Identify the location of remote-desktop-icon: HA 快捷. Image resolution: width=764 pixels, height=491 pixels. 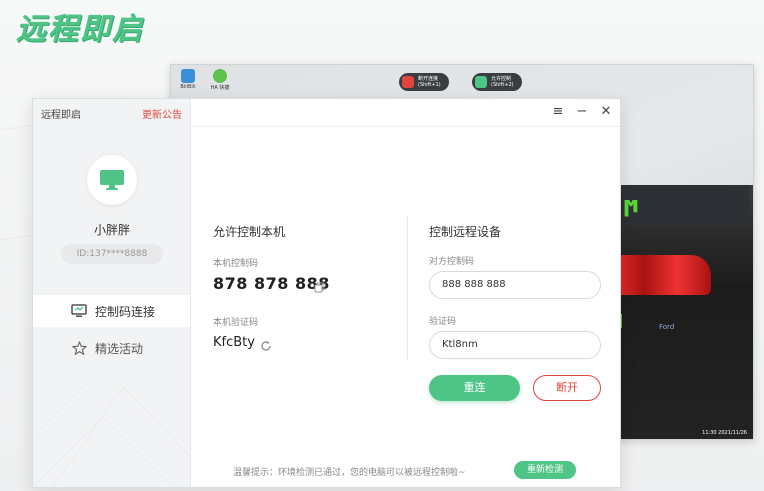
(220, 80).